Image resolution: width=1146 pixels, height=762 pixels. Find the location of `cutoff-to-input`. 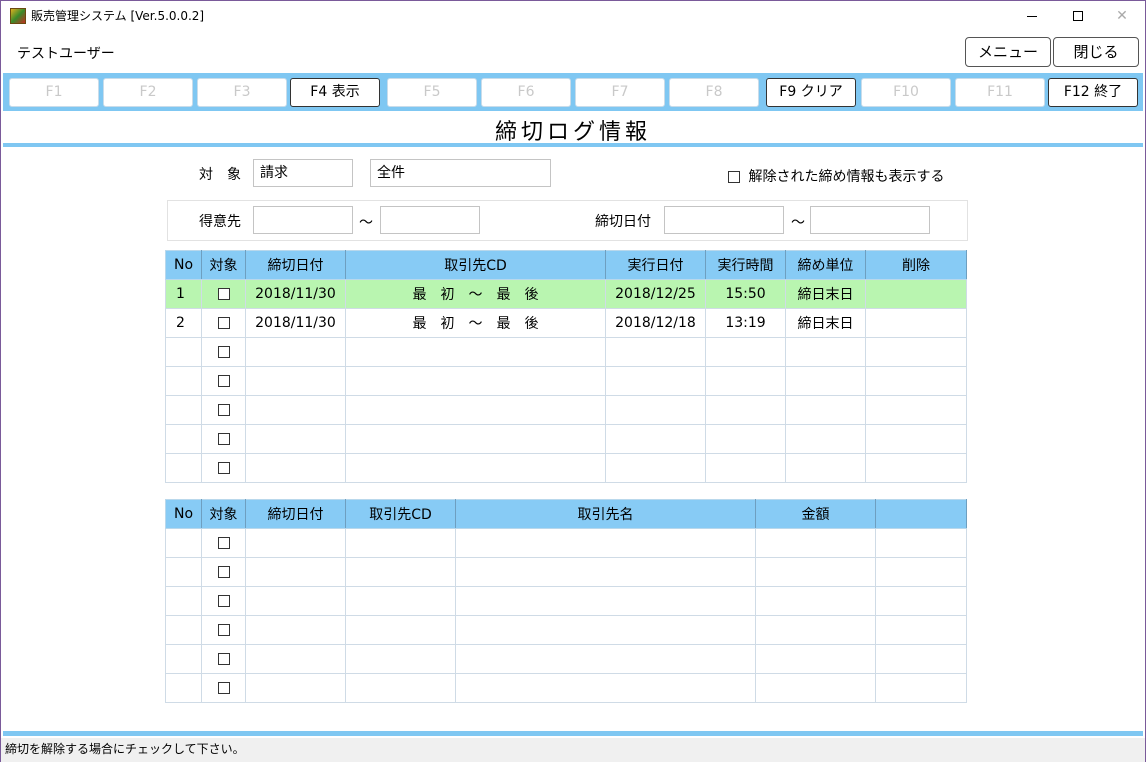

cutoff-to-input is located at coordinates (870, 220).